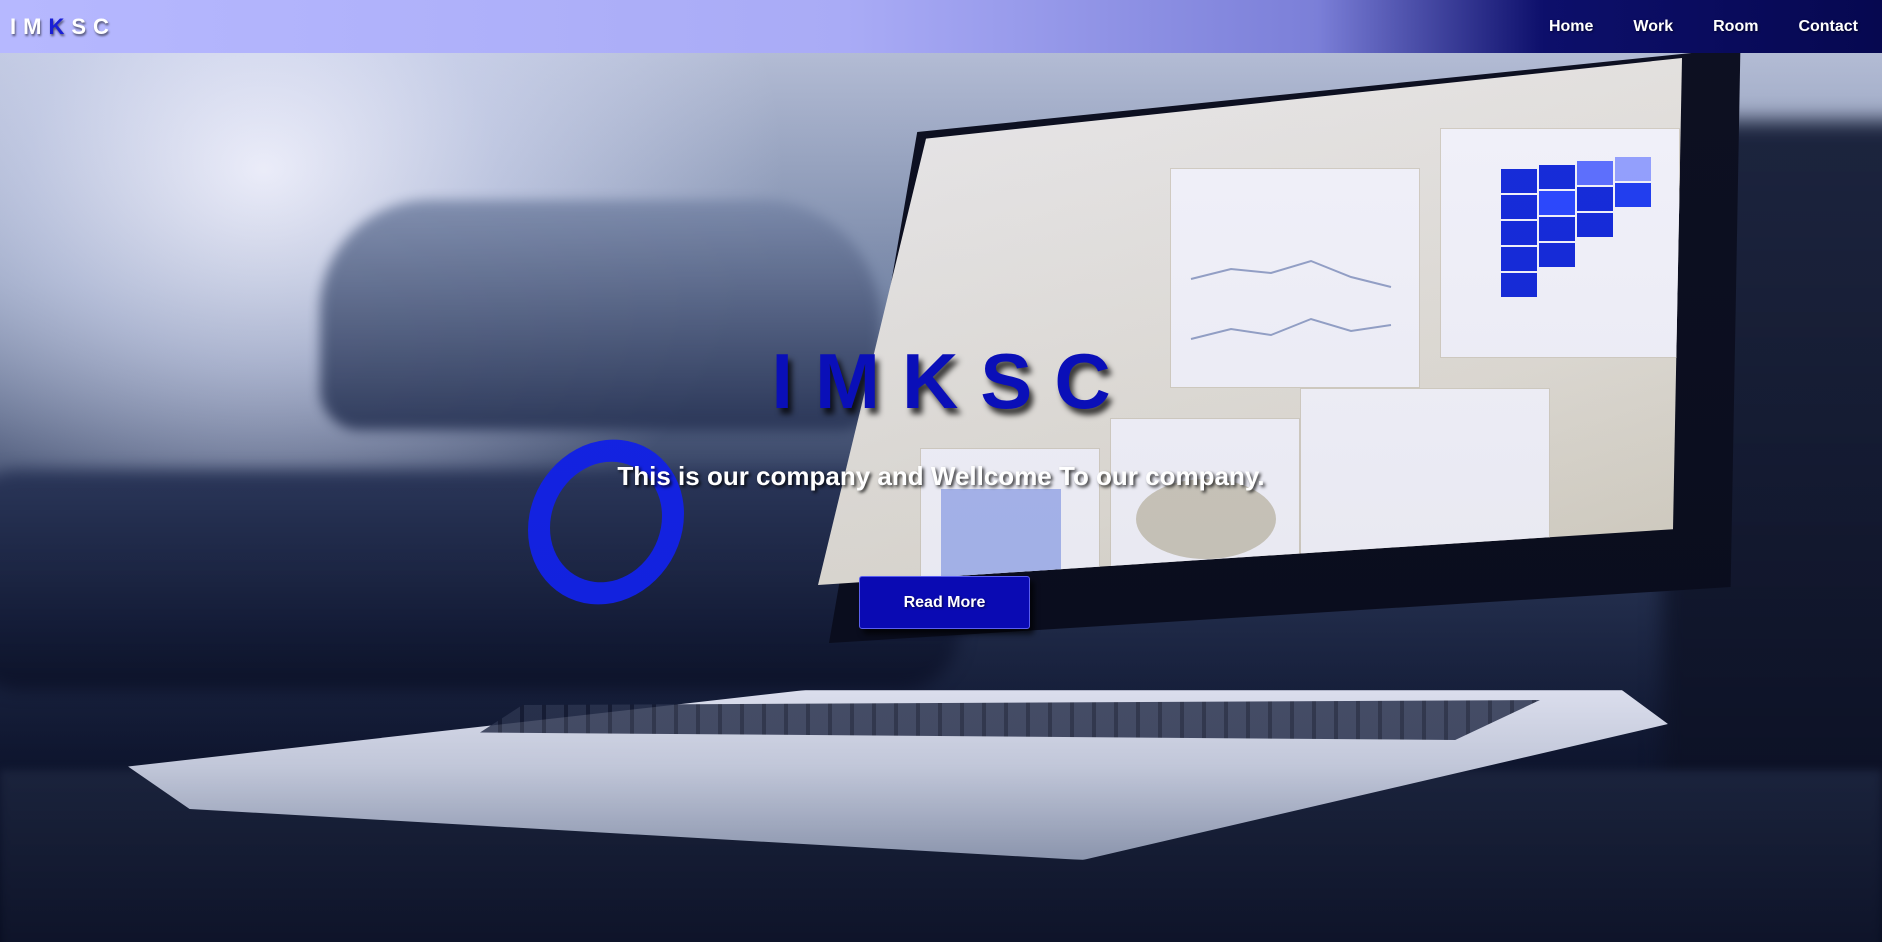 The width and height of the screenshot is (1882, 942). I want to click on nav-link-home: Home, so click(1571, 27).